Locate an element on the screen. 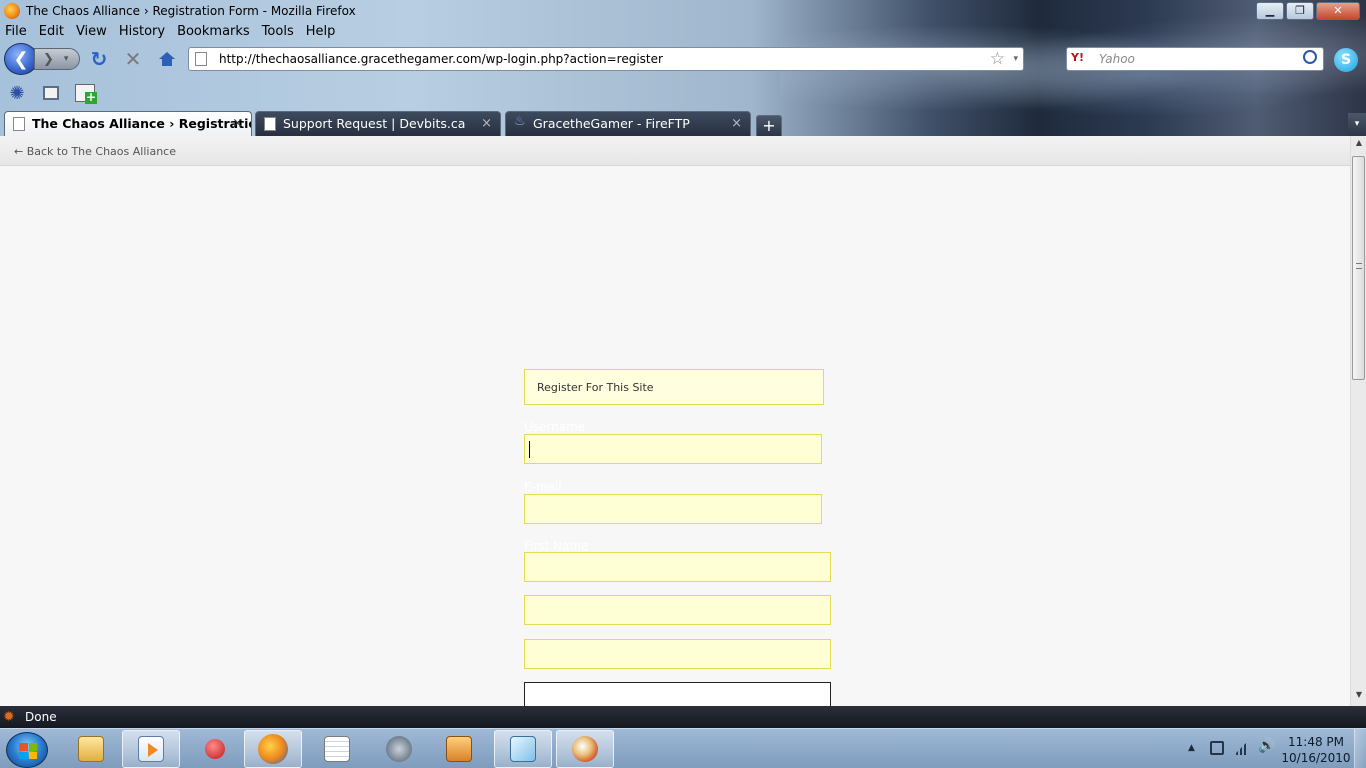 This screenshot has width=1366, height=768. tab-fireftp: ♨ GracetheGamer - FireFTP × is located at coordinates (628, 123).